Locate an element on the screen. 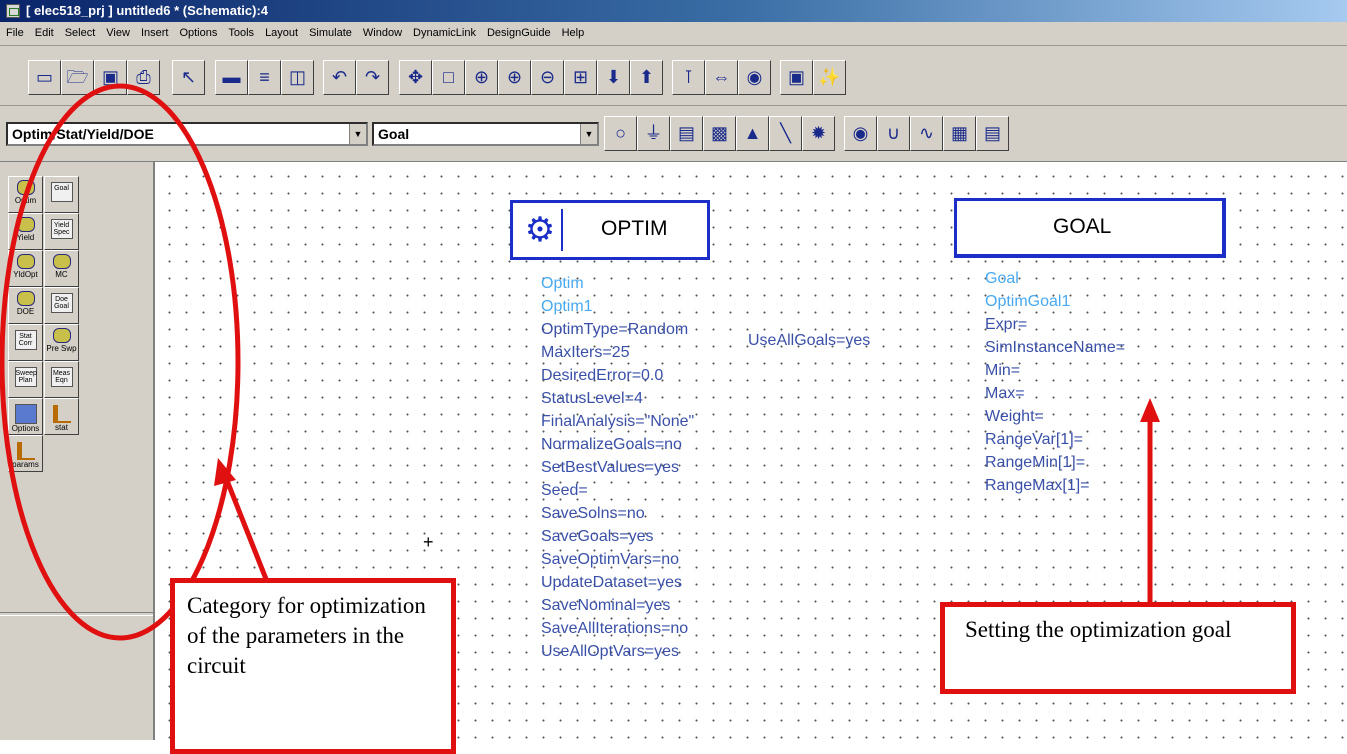 This screenshot has height=754, width=1347. delete-icon: ◫ is located at coordinates (297, 77).